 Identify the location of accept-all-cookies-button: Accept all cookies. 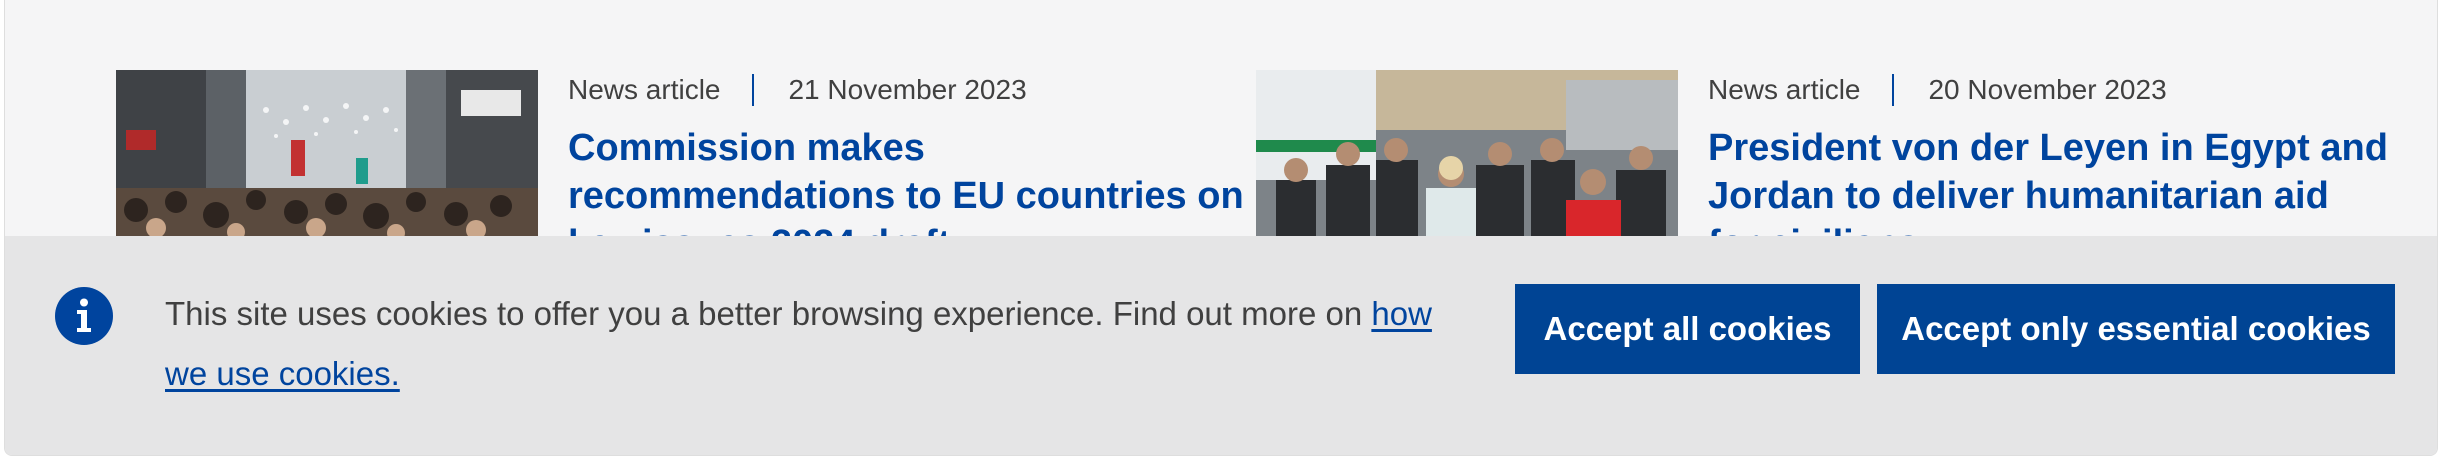
(1687, 329).